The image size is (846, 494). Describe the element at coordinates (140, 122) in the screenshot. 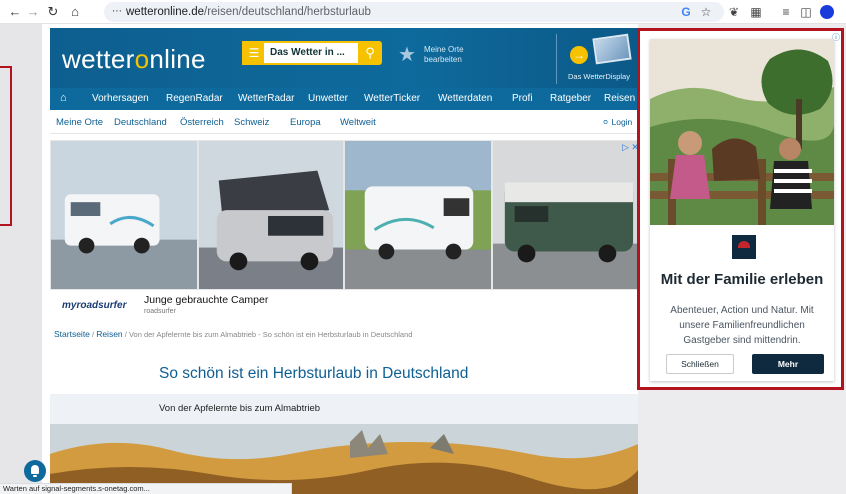

I see `subnav-item-deutschland: Deutschland` at that location.